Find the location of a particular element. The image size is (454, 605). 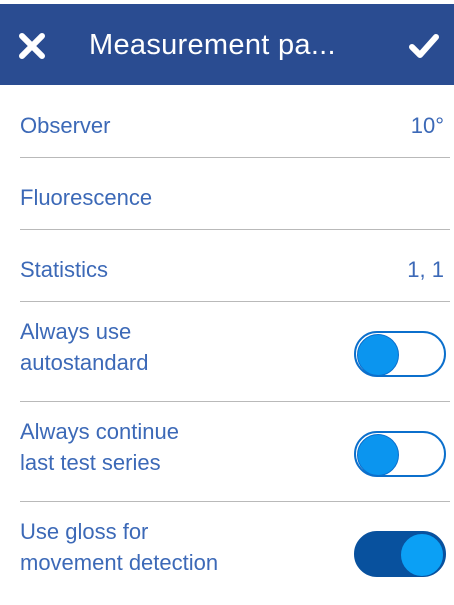

gloss-detection-label-line1: Use gloss for is located at coordinates (84, 531).